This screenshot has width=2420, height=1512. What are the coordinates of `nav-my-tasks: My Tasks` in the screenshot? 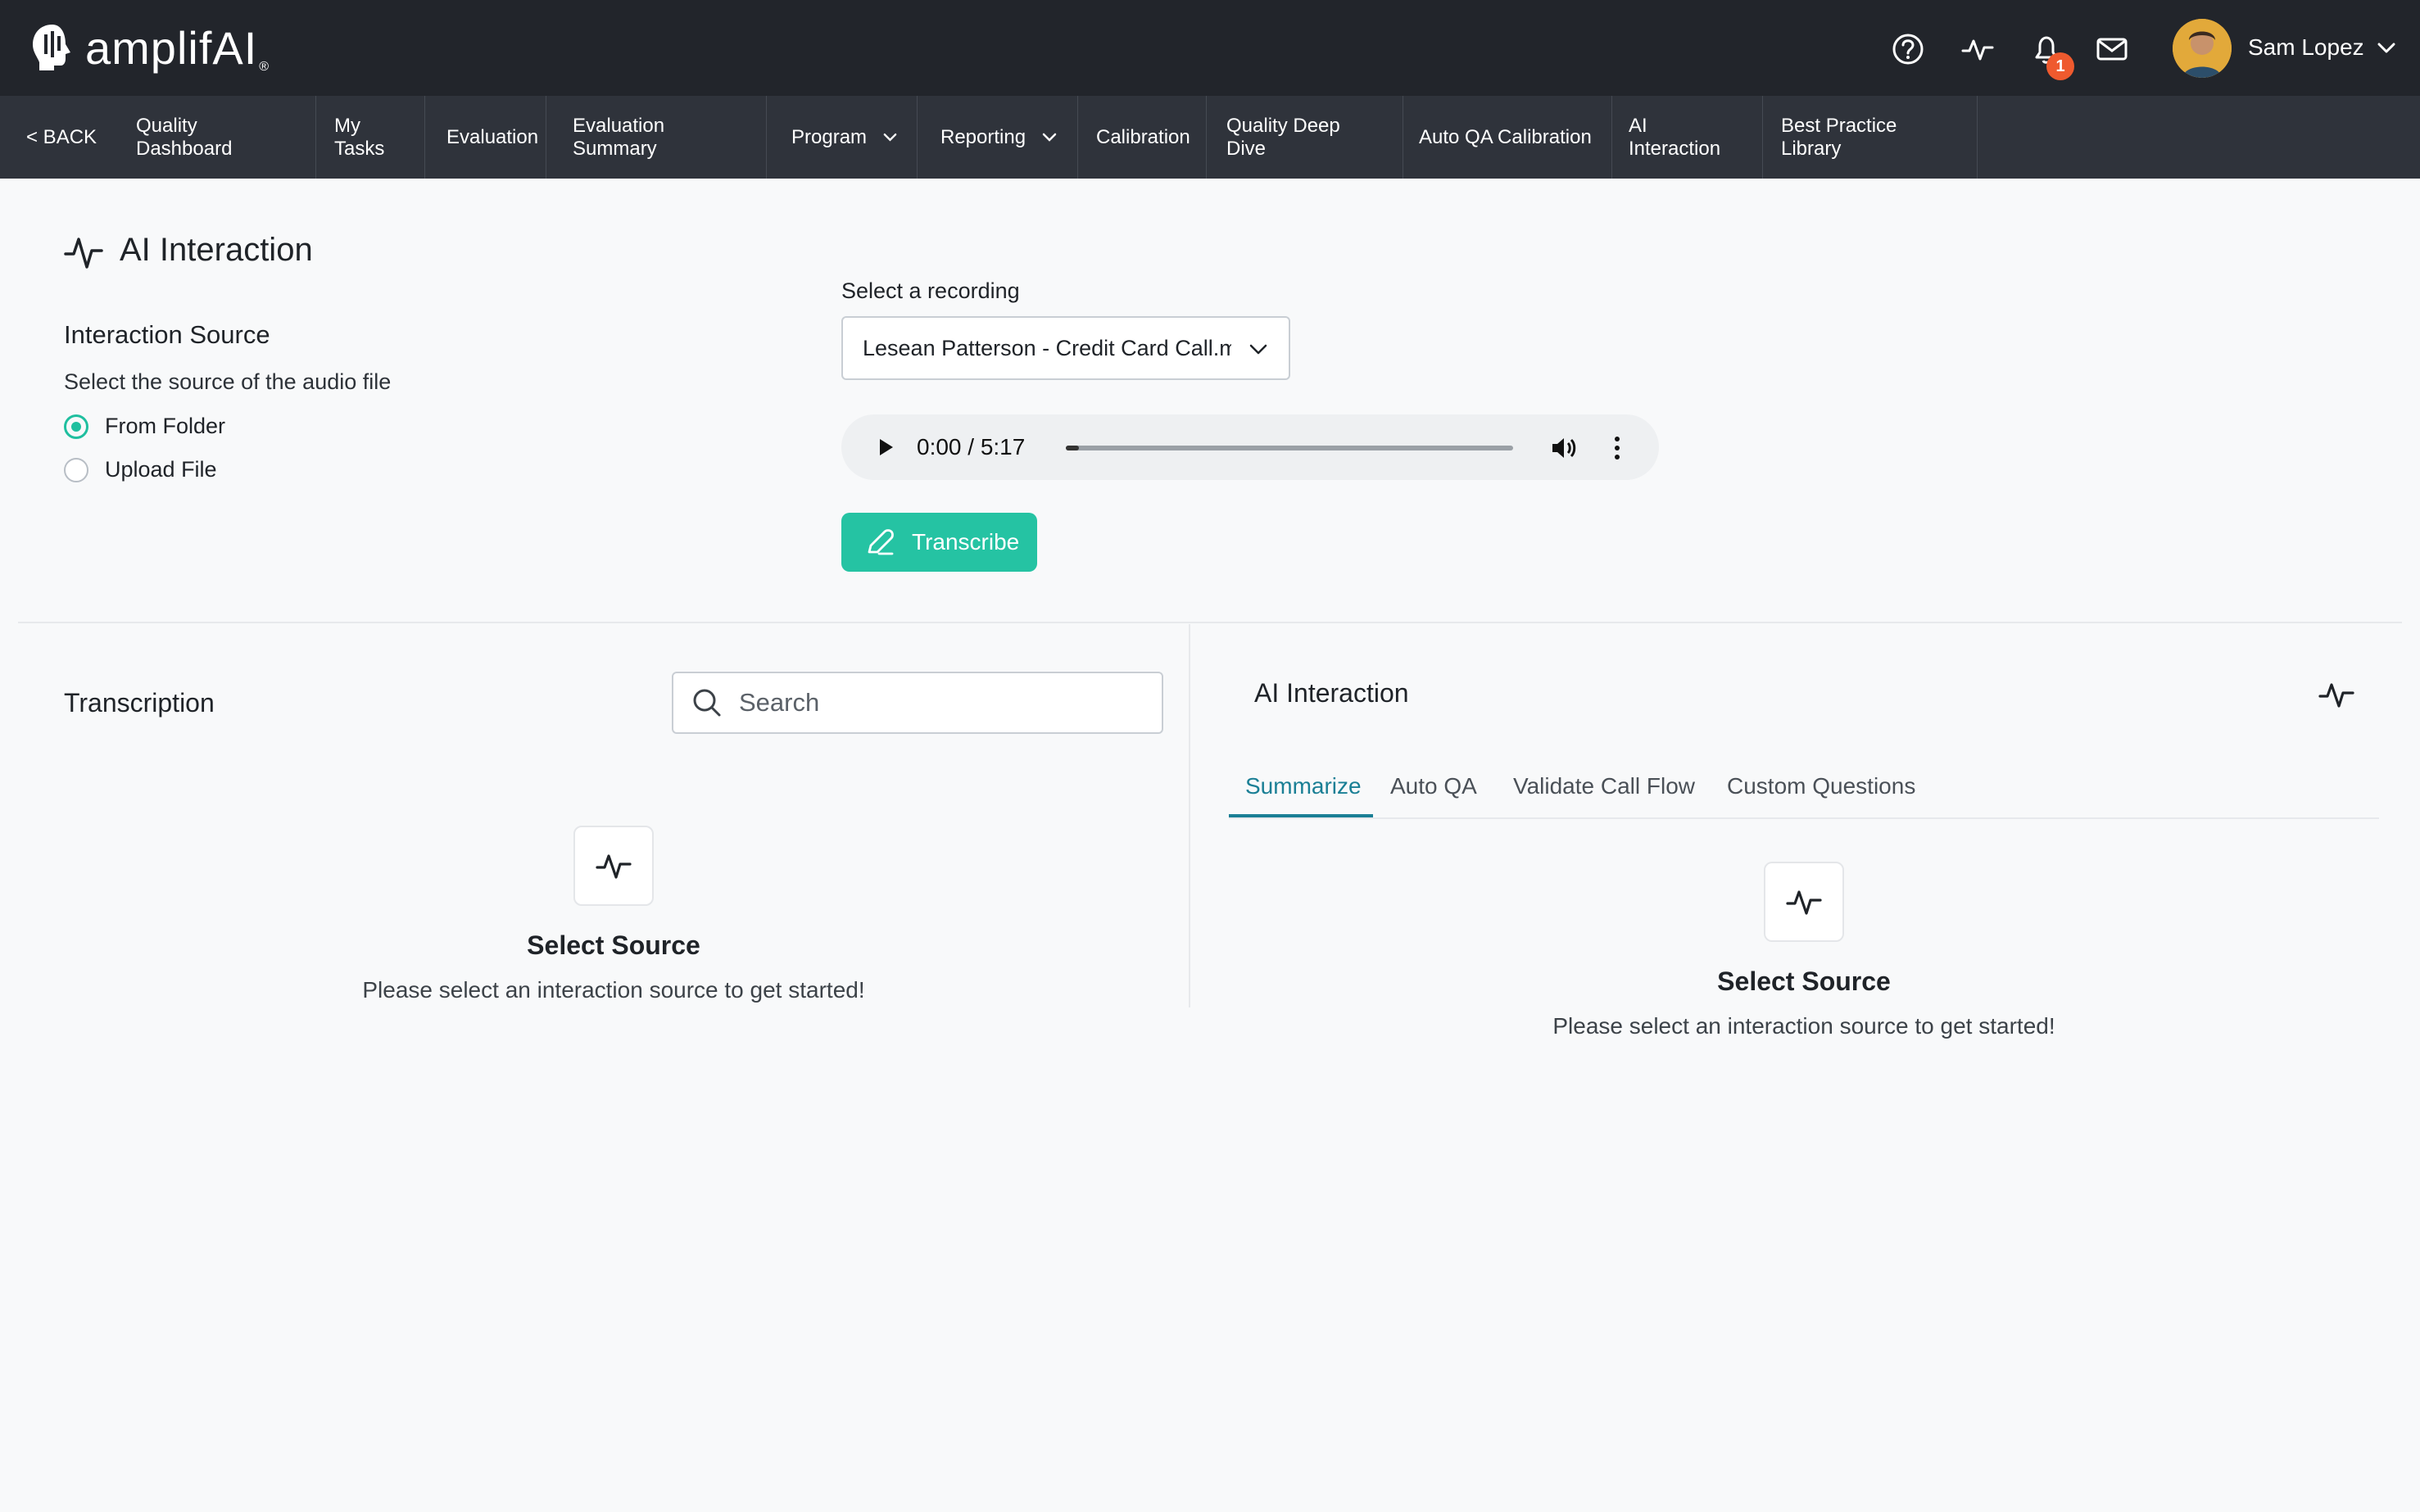 It's located at (370, 137).